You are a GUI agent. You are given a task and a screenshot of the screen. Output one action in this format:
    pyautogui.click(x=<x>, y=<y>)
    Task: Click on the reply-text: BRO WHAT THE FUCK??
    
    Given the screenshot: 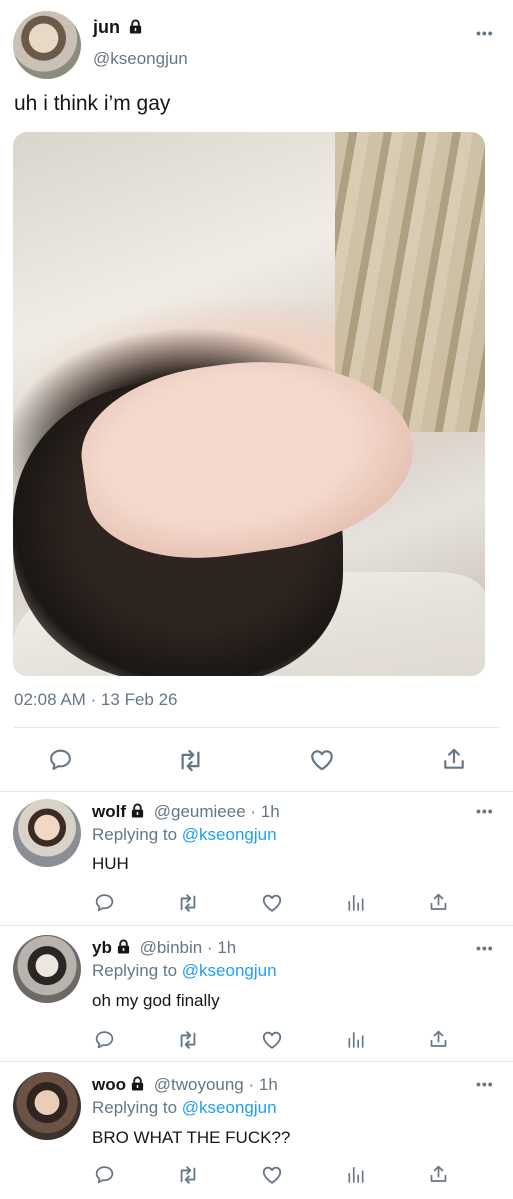 What is the action you would take?
    pyautogui.click(x=191, y=1137)
    